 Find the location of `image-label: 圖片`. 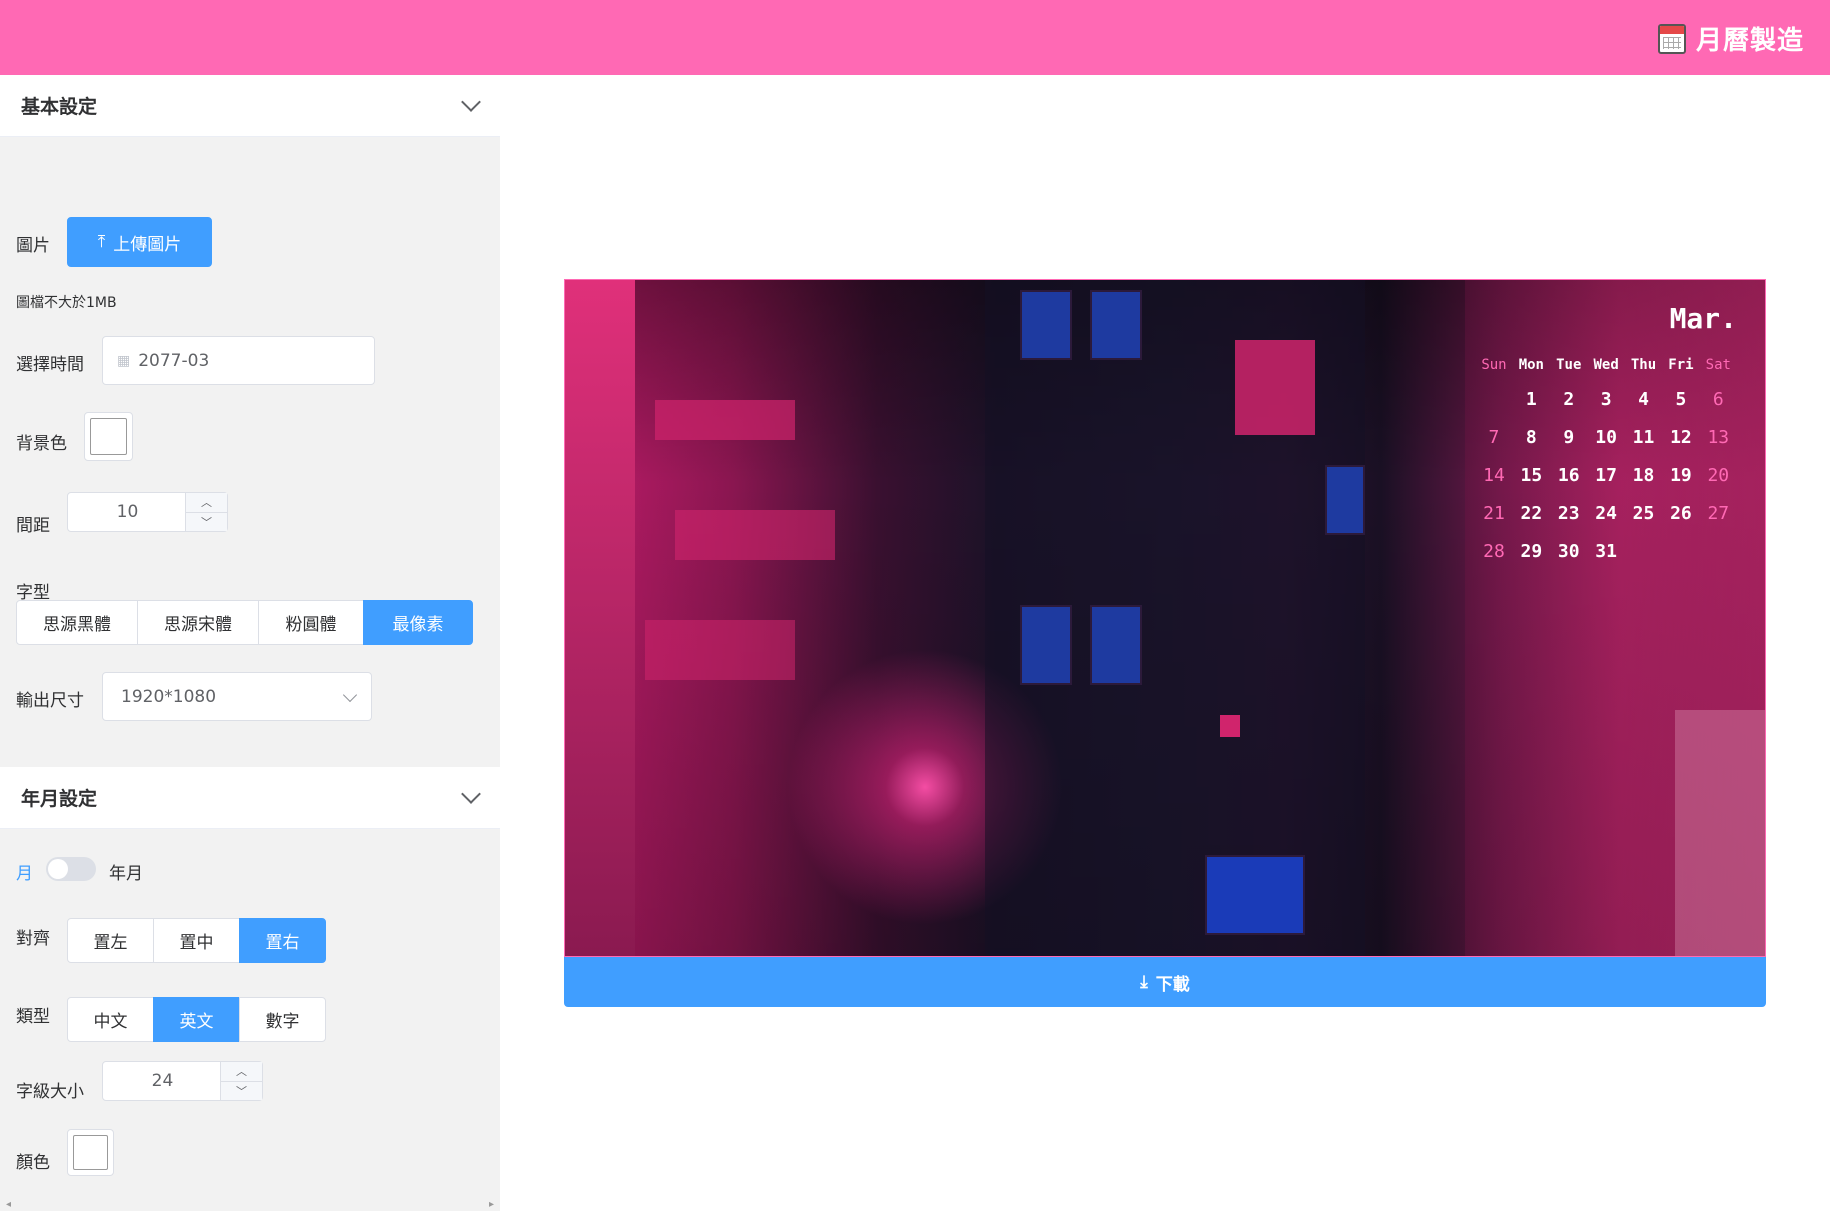

image-label: 圖片 is located at coordinates (33, 246).